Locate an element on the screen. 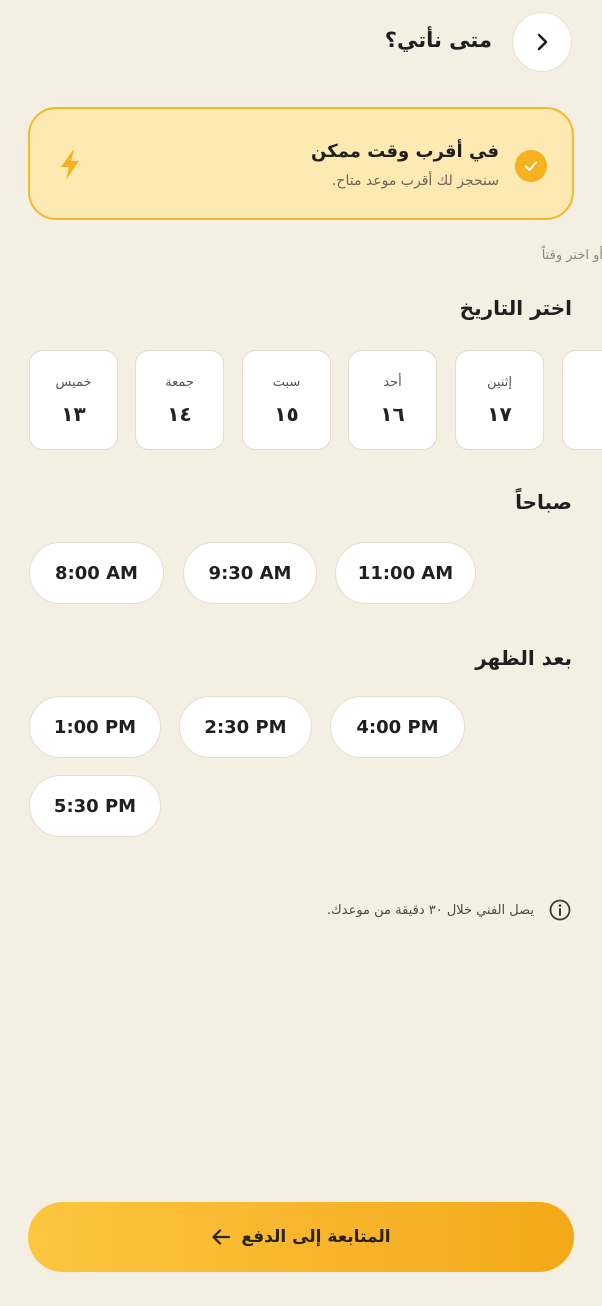 The height and width of the screenshot is (1306, 602). date-day-label: إثنين is located at coordinates (499, 382).